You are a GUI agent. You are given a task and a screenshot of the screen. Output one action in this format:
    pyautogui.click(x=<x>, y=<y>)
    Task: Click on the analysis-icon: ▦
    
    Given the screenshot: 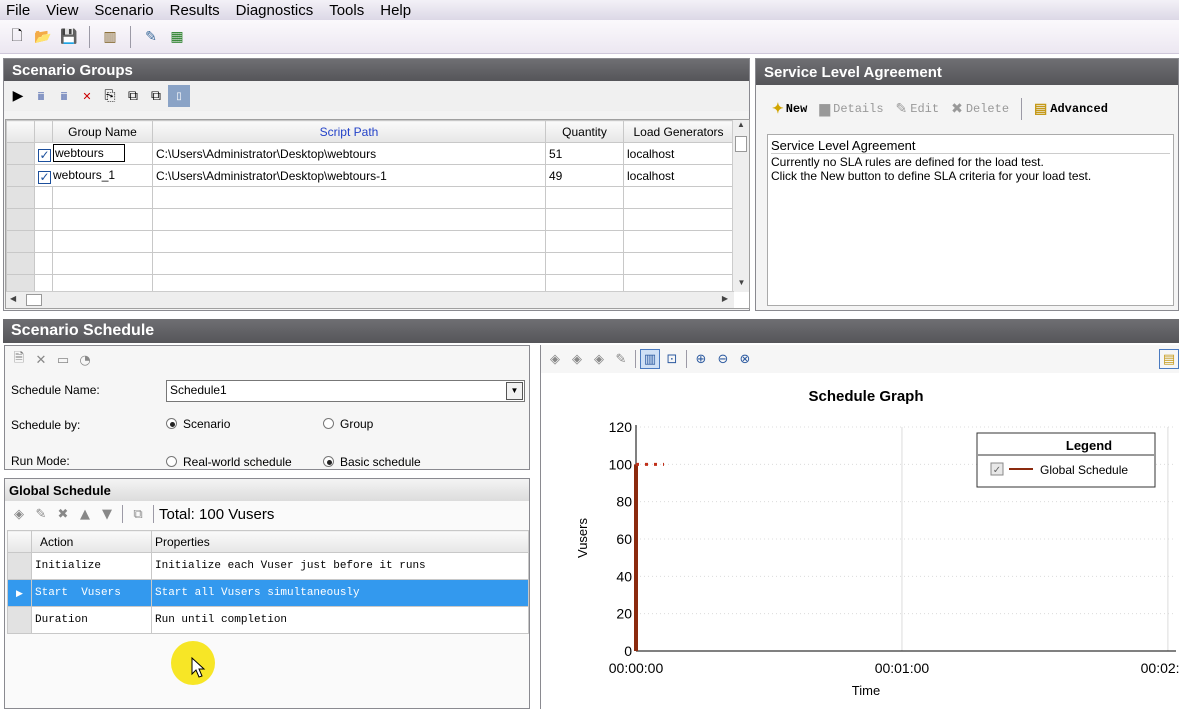 What is the action you would take?
    pyautogui.click(x=177, y=37)
    